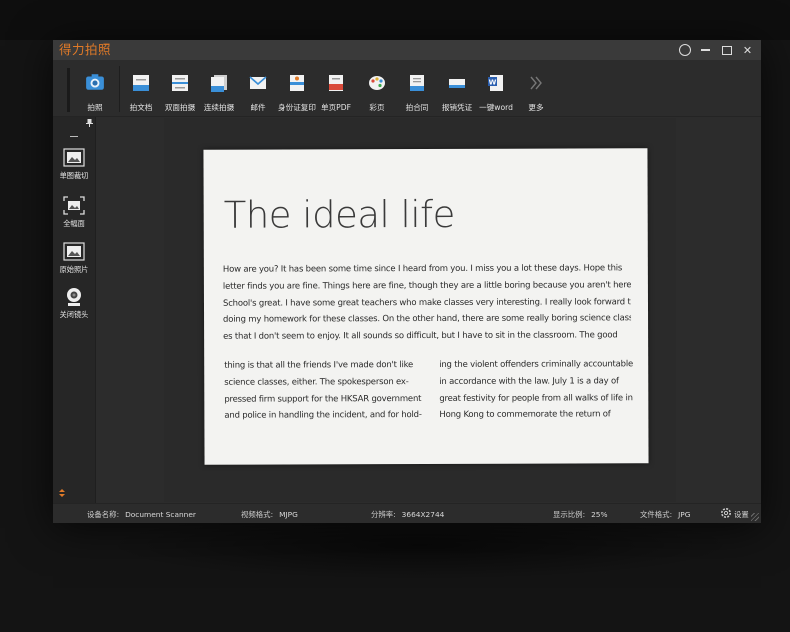 This screenshot has width=790, height=632. What do you see at coordinates (747, 50) in the screenshot?
I see `close-button: ✕` at bounding box center [747, 50].